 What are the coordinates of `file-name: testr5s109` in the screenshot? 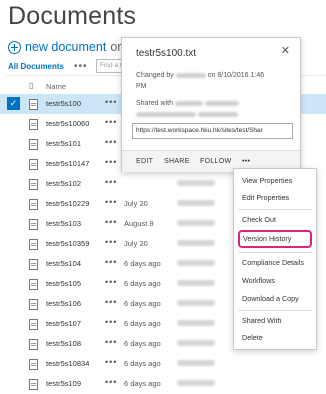 It's located at (63, 383).